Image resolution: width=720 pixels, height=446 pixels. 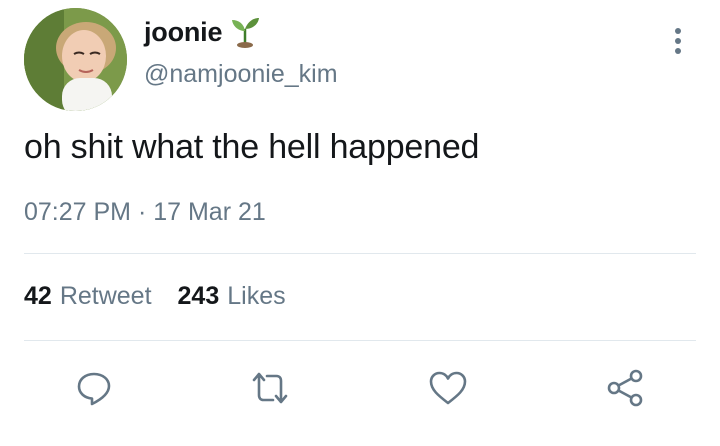 What do you see at coordinates (38, 296) in the screenshot?
I see `retweet-count: 42` at bounding box center [38, 296].